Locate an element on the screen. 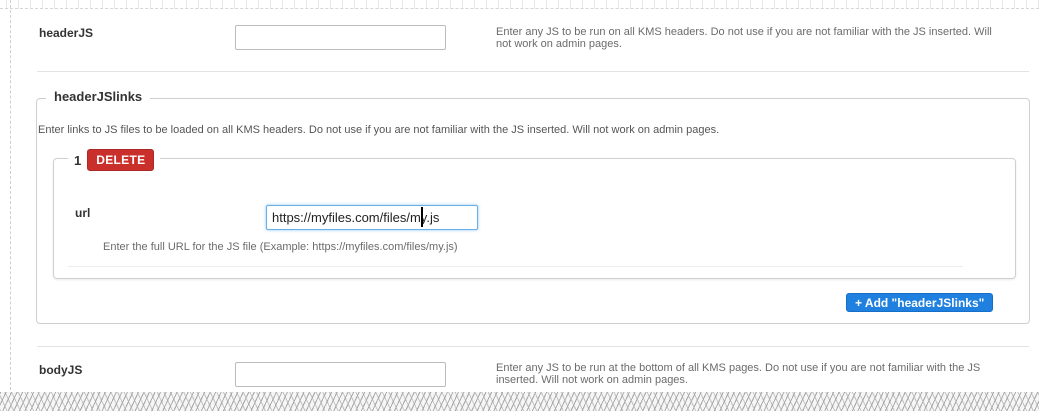 This screenshot has width=1039, height=411. headerjs-input is located at coordinates (340, 37).